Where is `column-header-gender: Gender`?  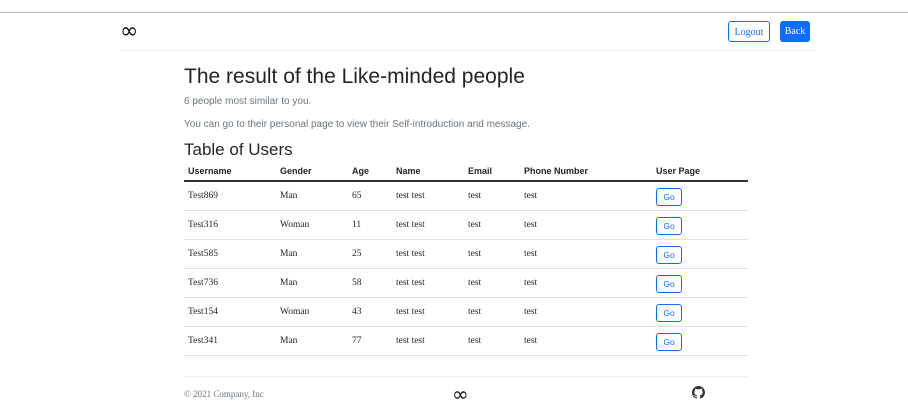
column-header-gender: Gender is located at coordinates (312, 172).